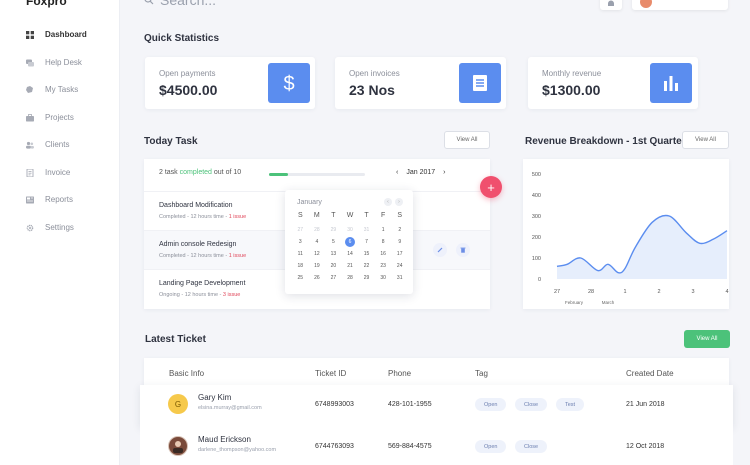 The image size is (750, 465). I want to click on task-summary-highlight: completed, so click(195, 172).